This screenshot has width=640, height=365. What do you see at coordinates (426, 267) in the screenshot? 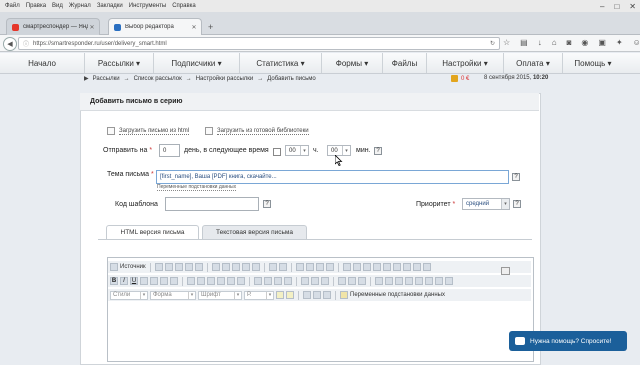
I see `hidden-field-icon` at bounding box center [426, 267].